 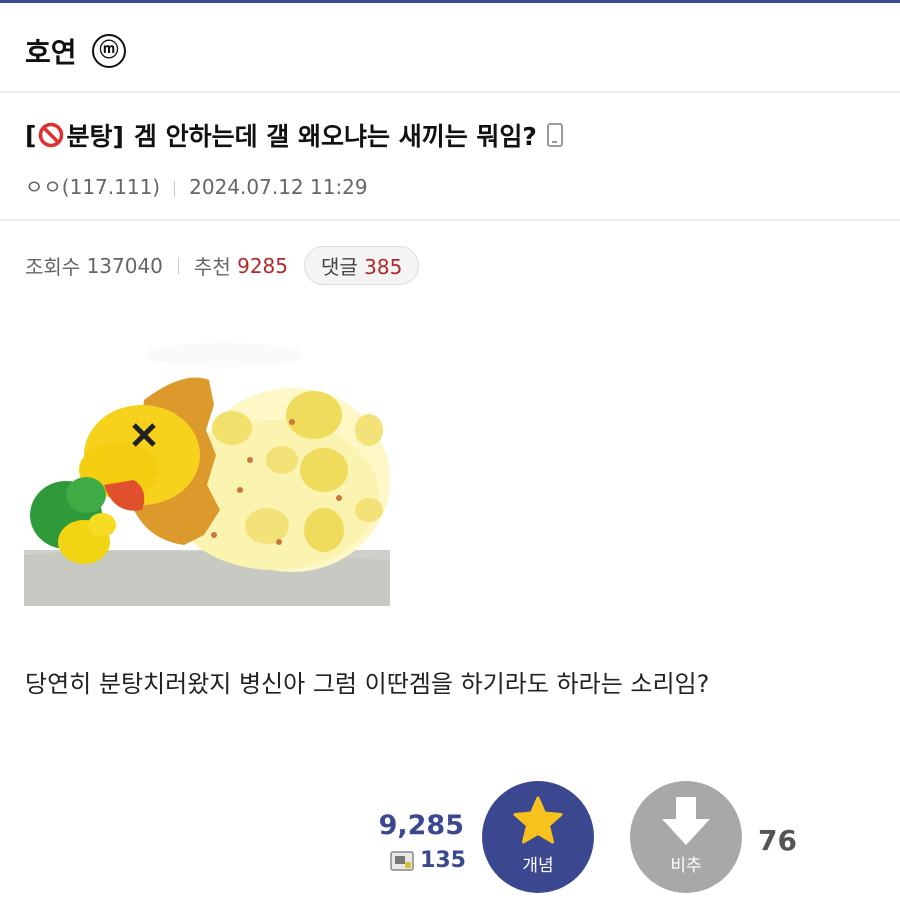 I want to click on fix-image-icon, so click(x=402, y=860).